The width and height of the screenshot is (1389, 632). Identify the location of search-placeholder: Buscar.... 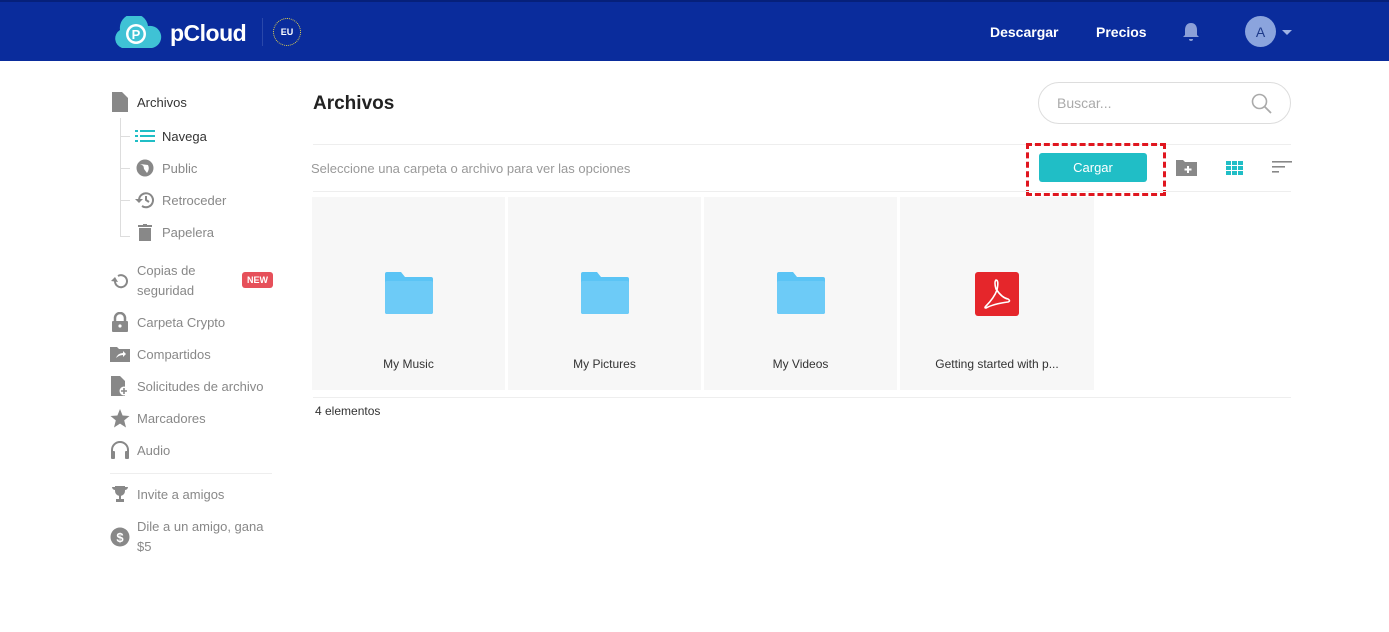
(1084, 103).